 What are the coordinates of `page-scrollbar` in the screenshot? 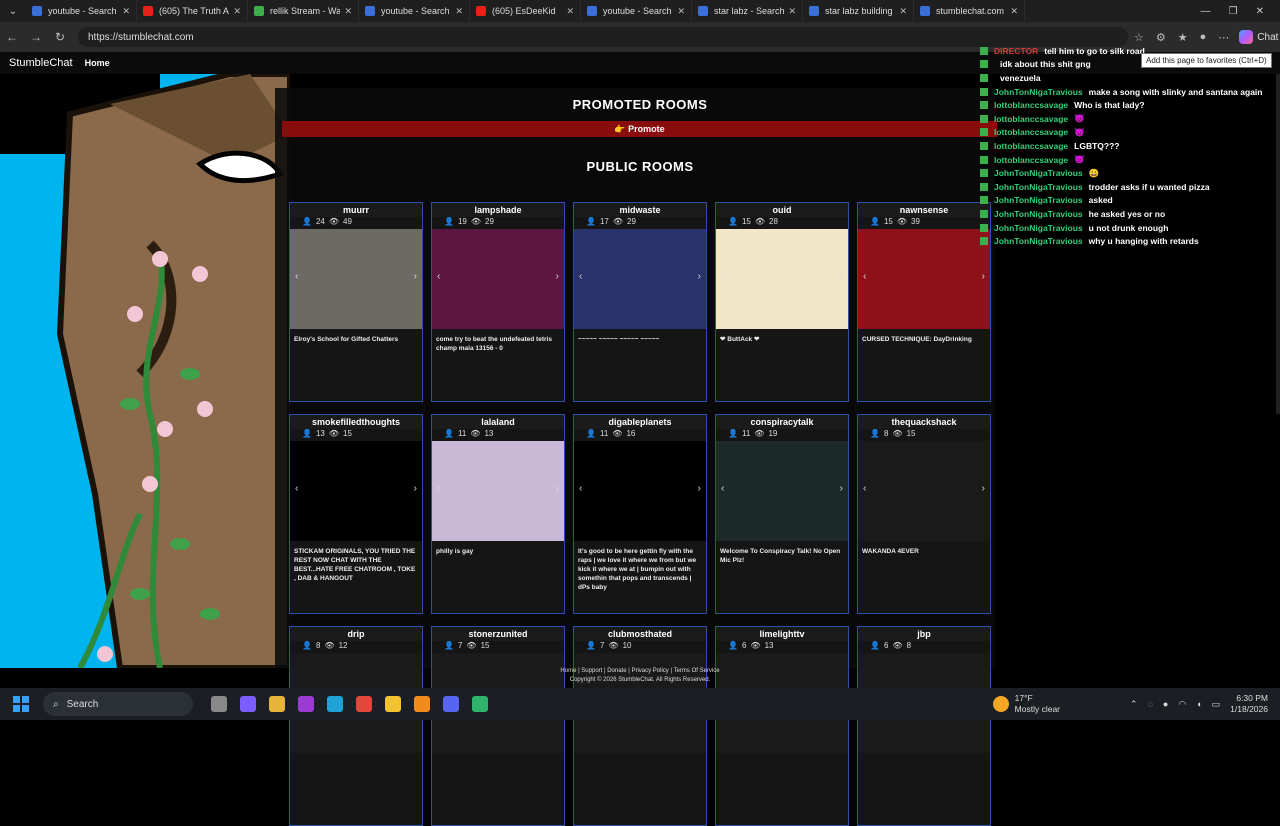 It's located at (1278, 244).